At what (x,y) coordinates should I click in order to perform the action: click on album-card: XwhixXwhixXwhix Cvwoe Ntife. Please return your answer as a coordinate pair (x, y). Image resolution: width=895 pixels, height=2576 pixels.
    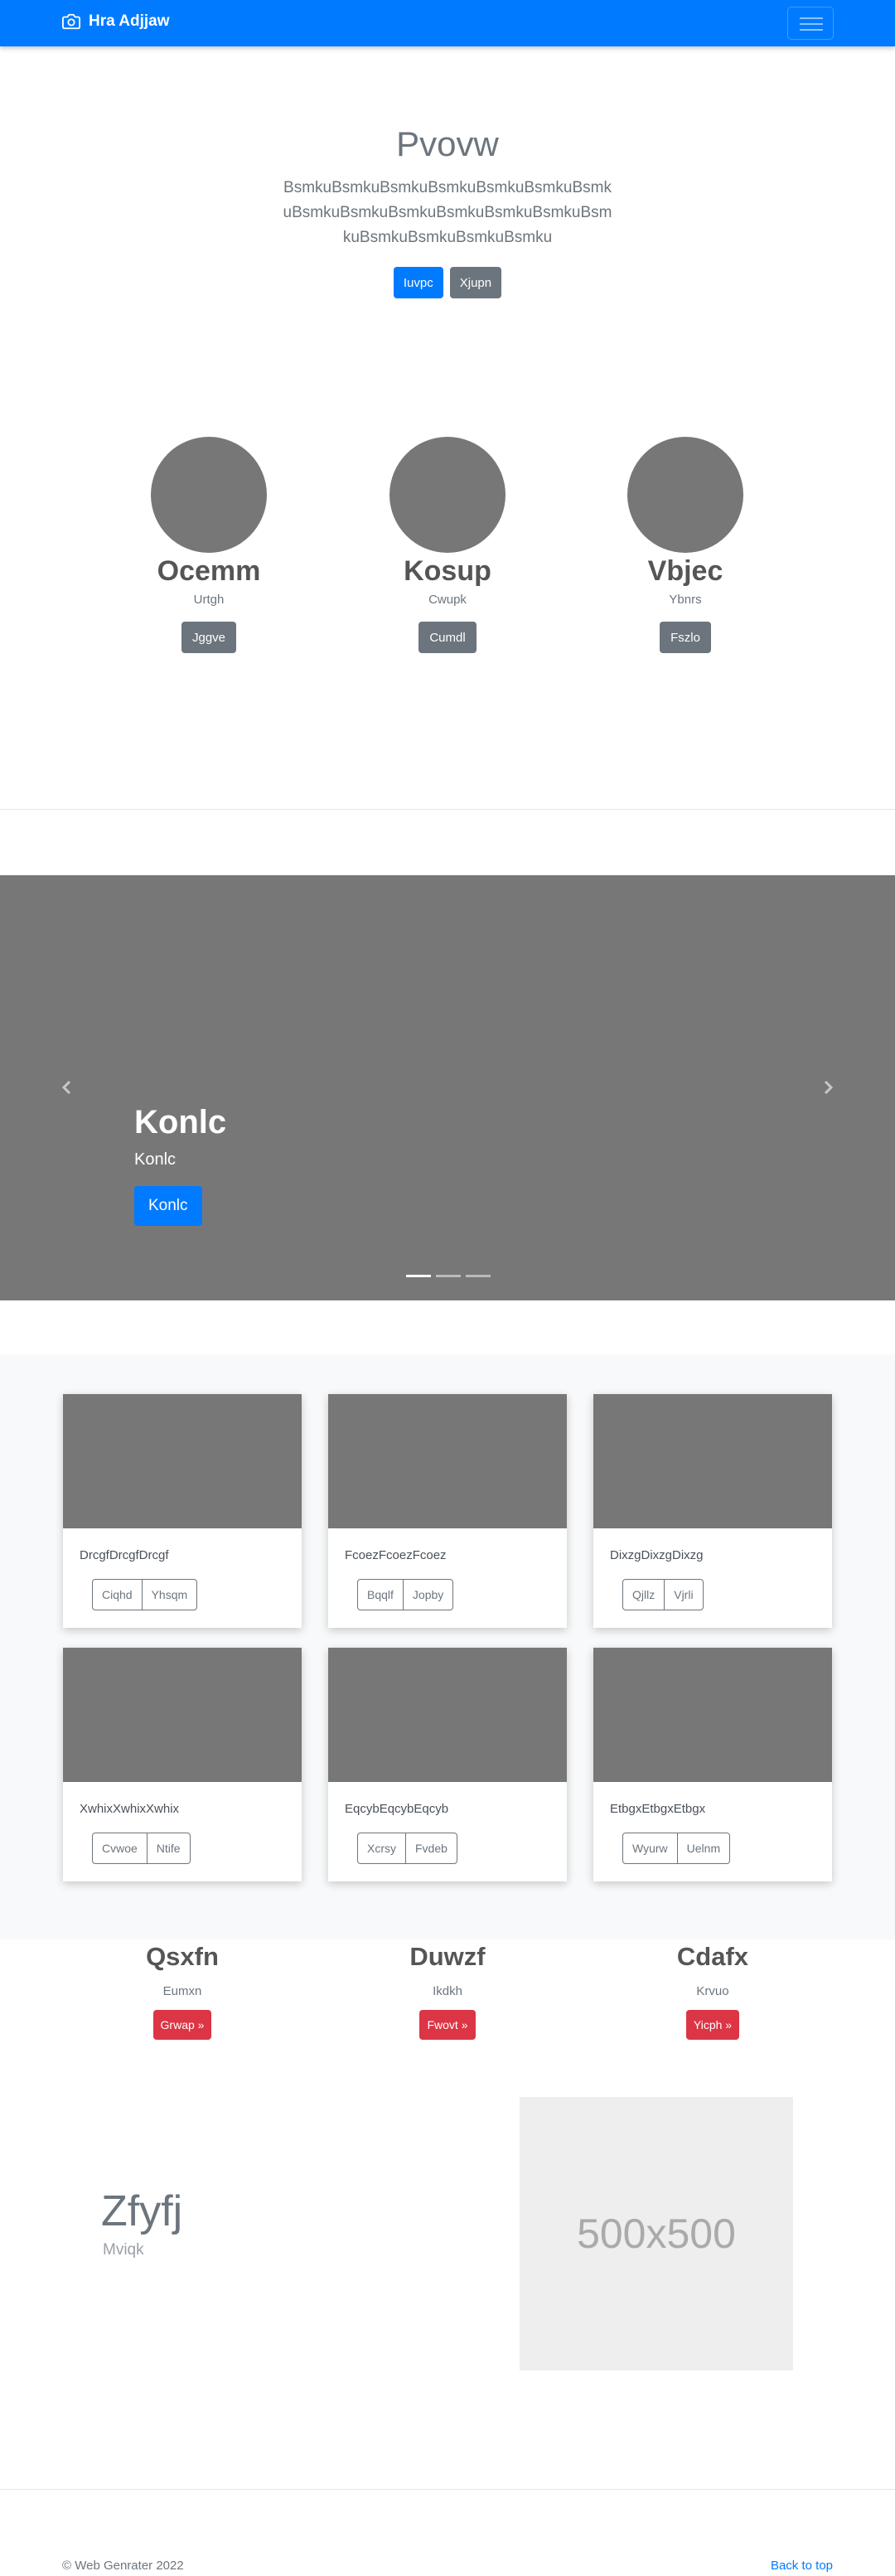
    Looking at the image, I should click on (183, 1764).